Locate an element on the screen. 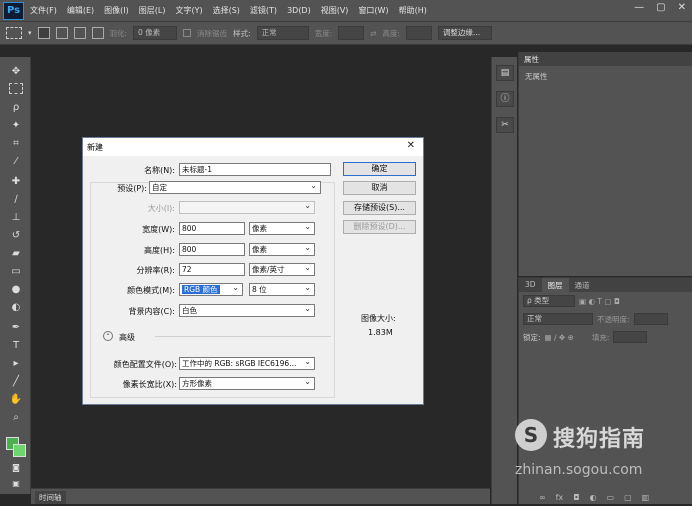  lasso-icon: ρ is located at coordinates (16, 108).